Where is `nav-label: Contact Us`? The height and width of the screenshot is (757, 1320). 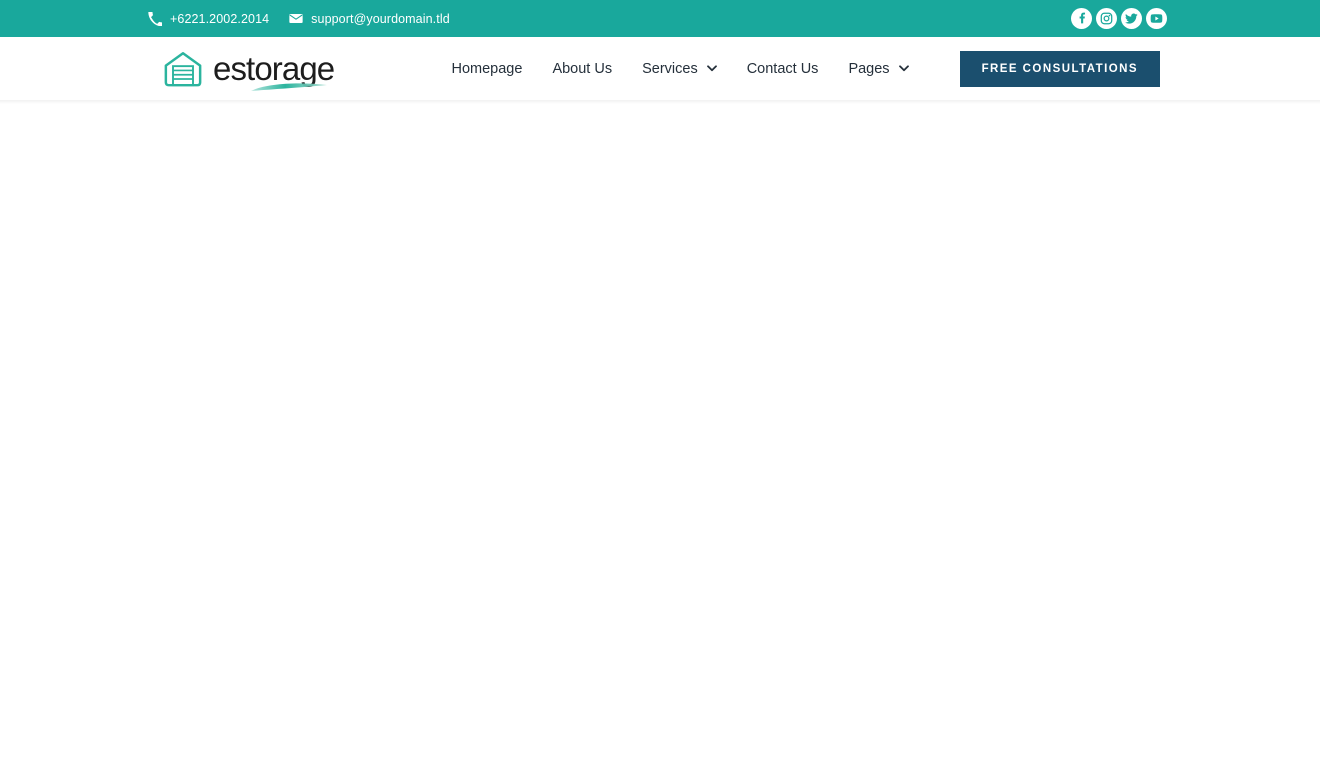
nav-label: Contact Us is located at coordinates (782, 68).